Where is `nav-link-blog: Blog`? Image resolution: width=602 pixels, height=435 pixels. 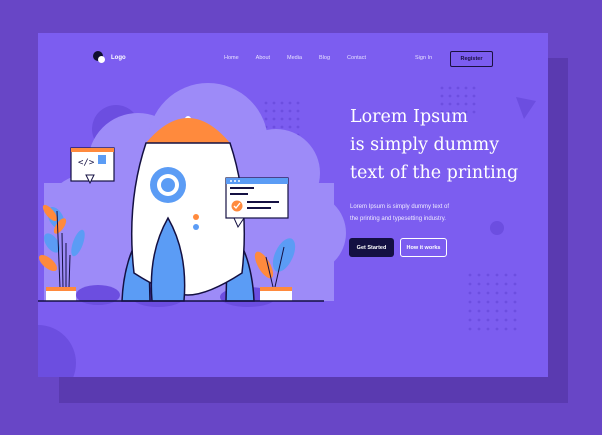
nav-link-blog: Blog is located at coordinates (324, 58).